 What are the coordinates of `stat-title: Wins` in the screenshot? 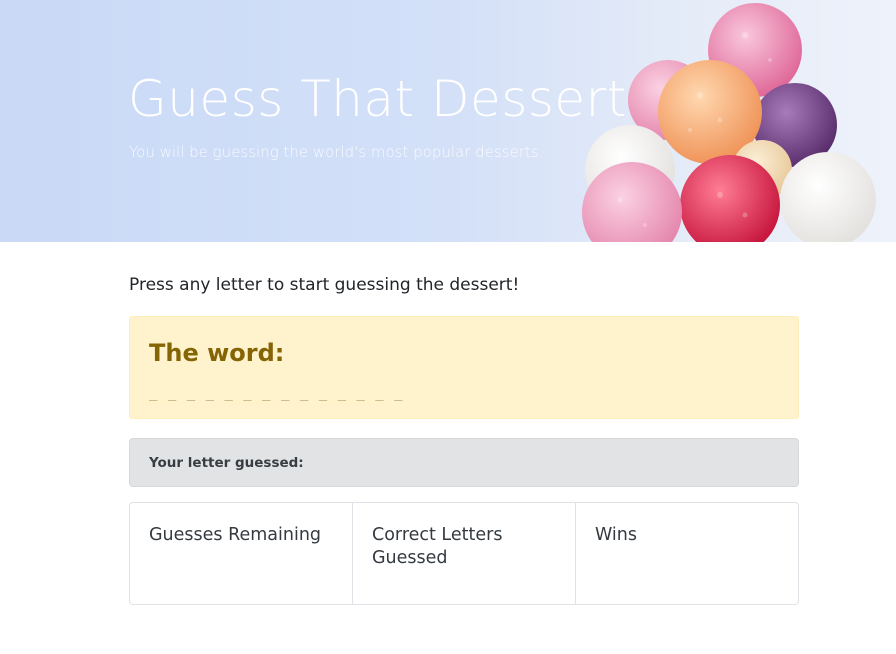 It's located at (616, 535).